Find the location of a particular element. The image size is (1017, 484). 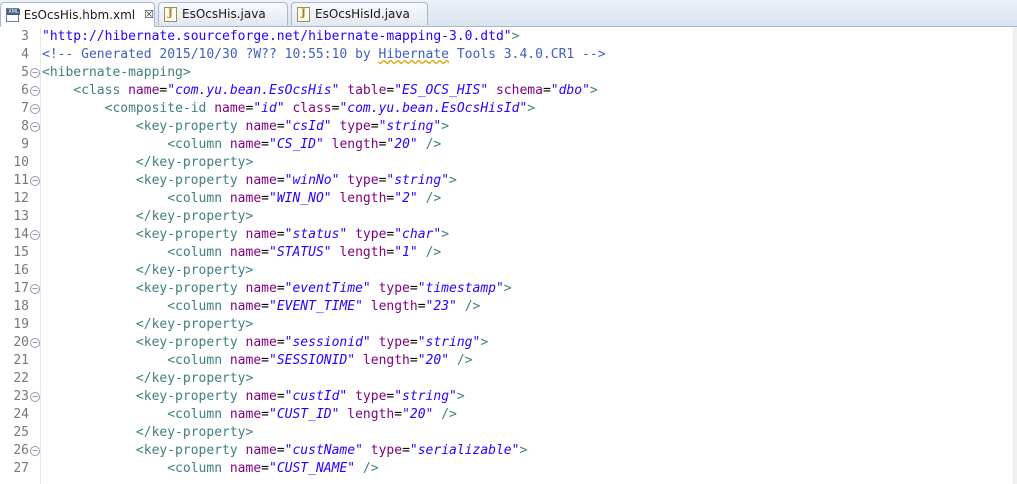

xml-value: "23" is located at coordinates (441, 306).